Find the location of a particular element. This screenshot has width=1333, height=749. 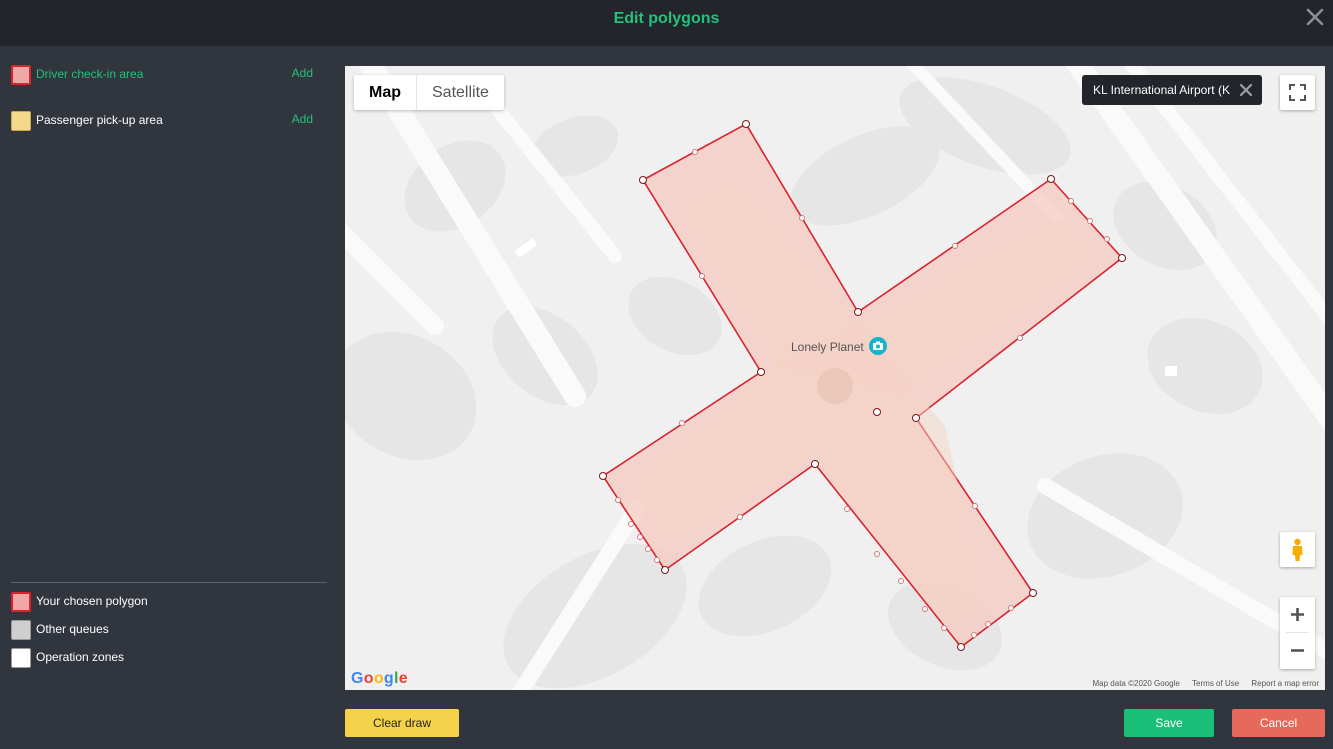

minus-icon is located at coordinates (1297, 650).